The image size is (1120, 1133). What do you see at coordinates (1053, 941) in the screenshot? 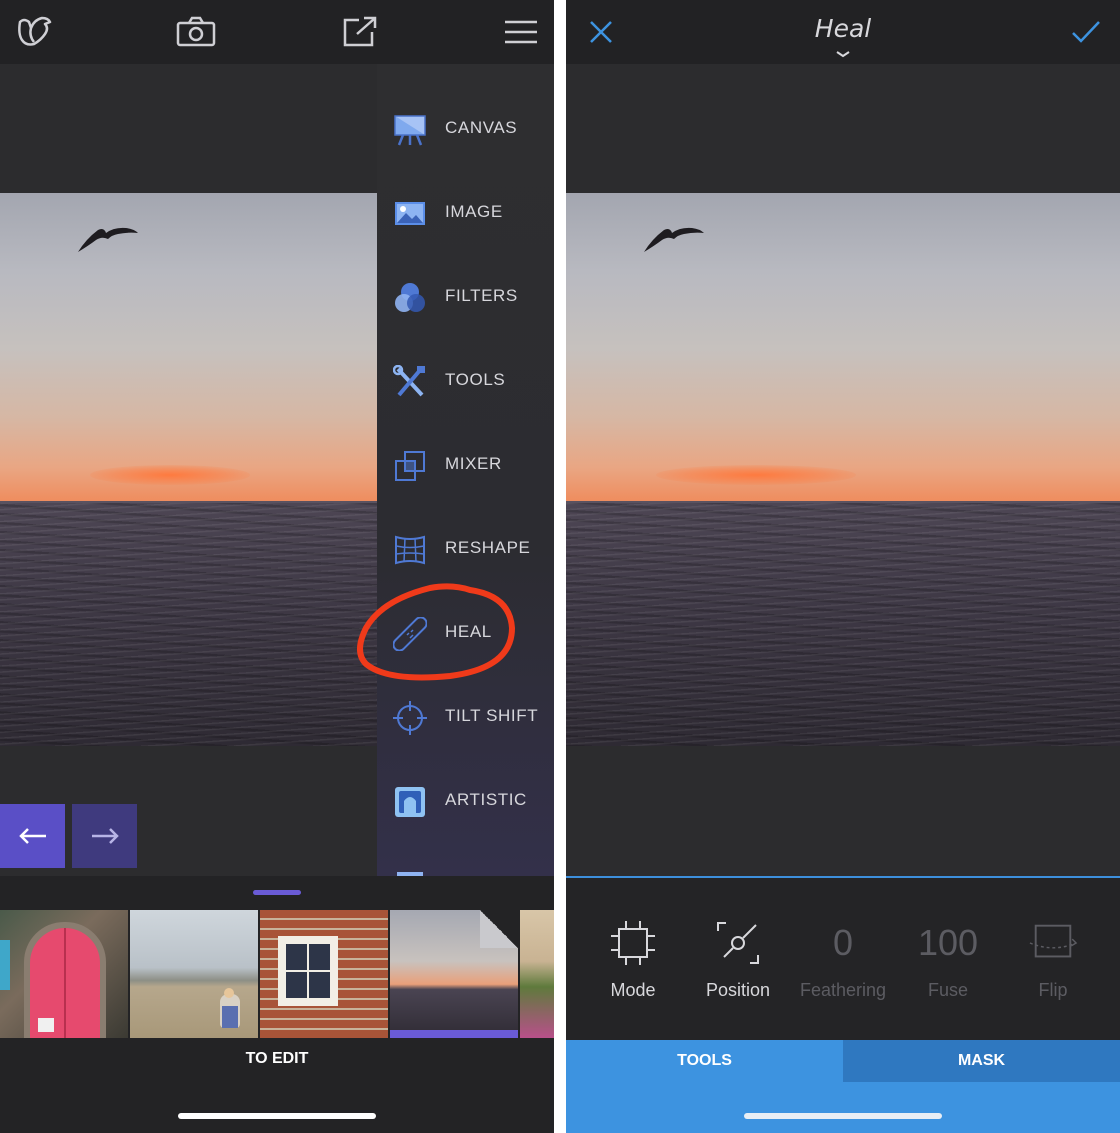
I see `flip-icon` at bounding box center [1053, 941].